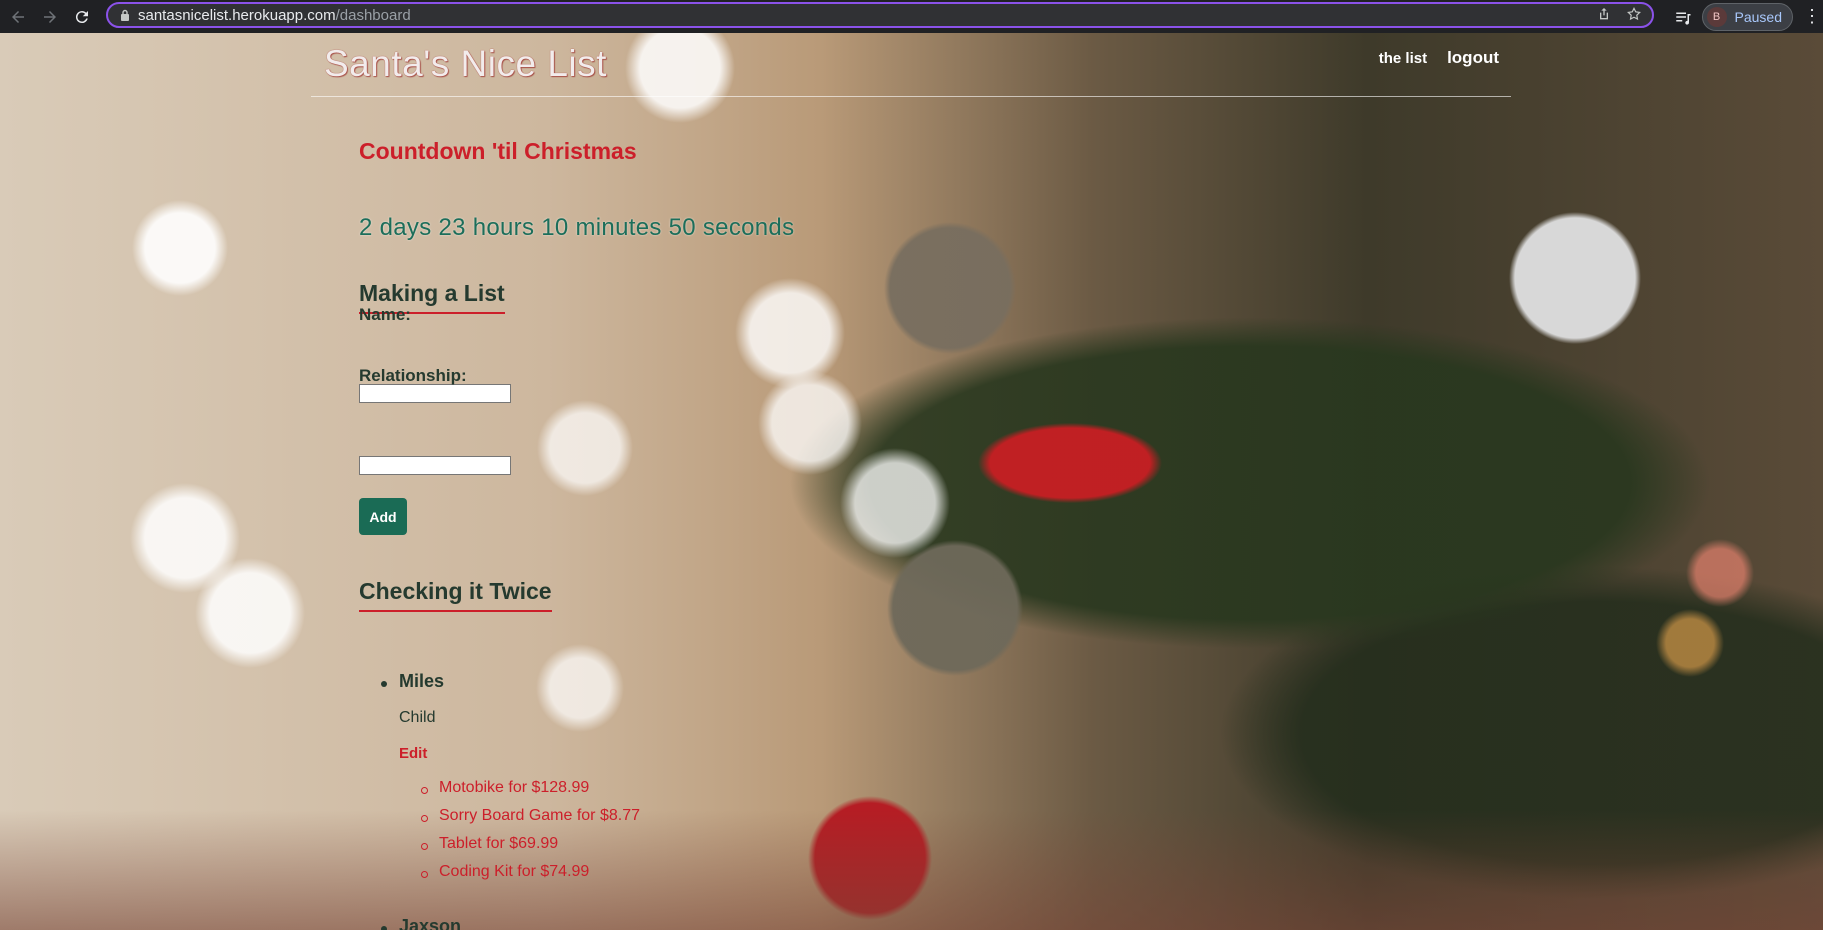 This screenshot has width=1823, height=930. What do you see at coordinates (422, 681) in the screenshot?
I see `person-name: Miles` at bounding box center [422, 681].